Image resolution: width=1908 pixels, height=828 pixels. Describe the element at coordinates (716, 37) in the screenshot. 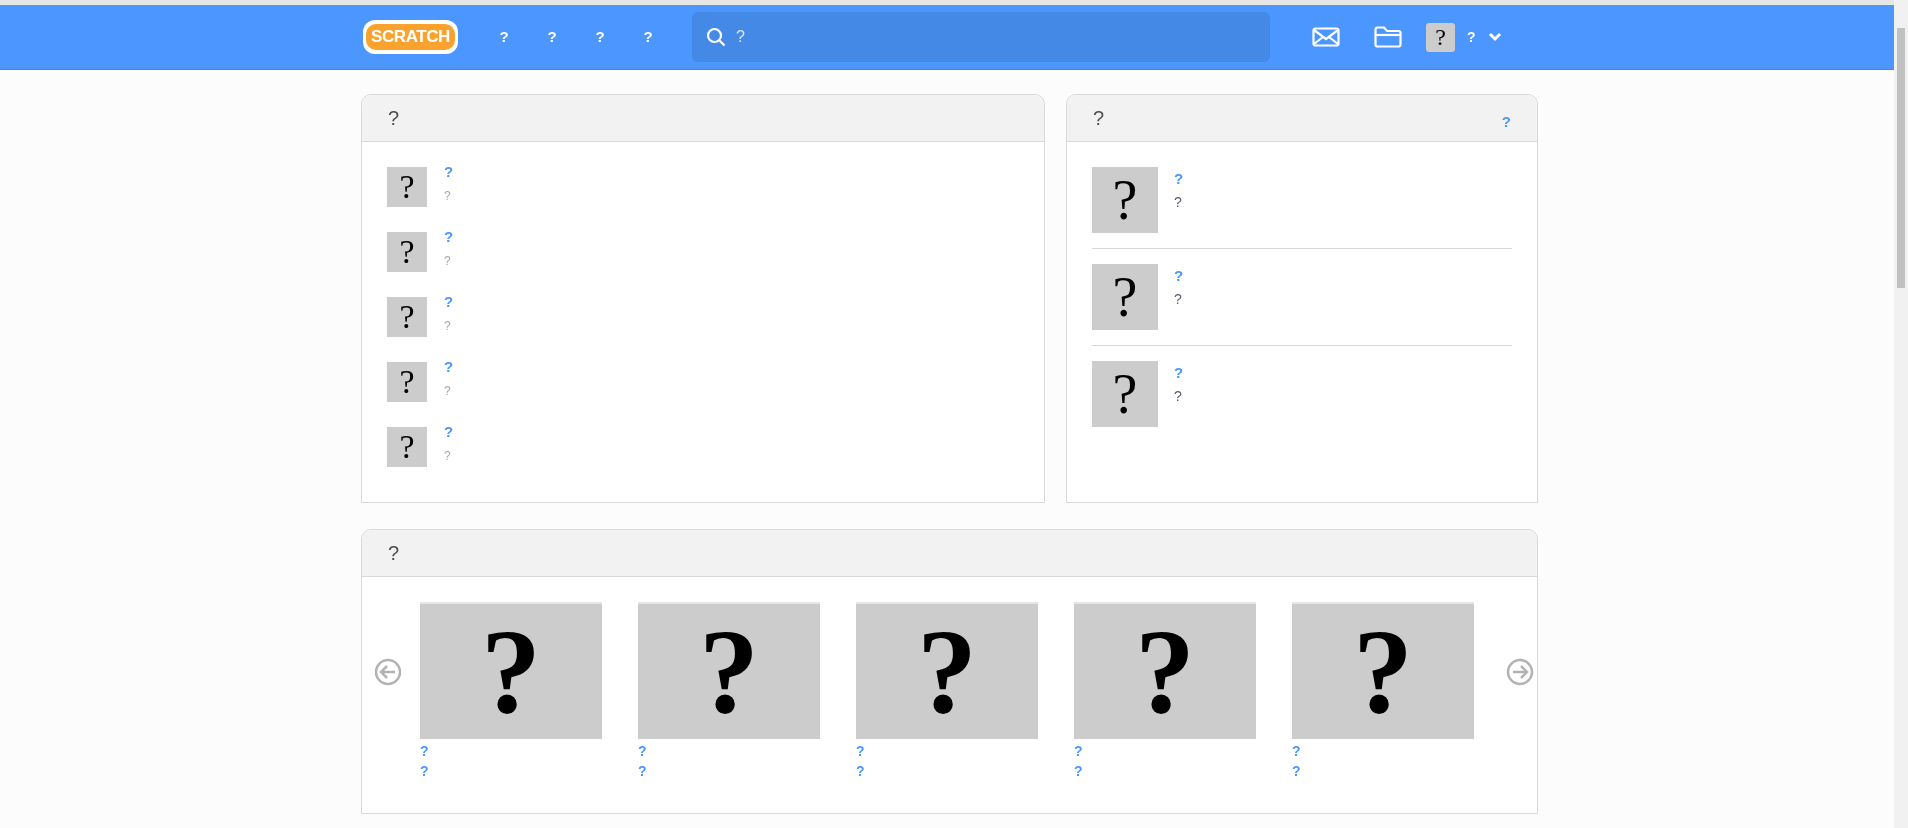

I see `search-icon` at that location.